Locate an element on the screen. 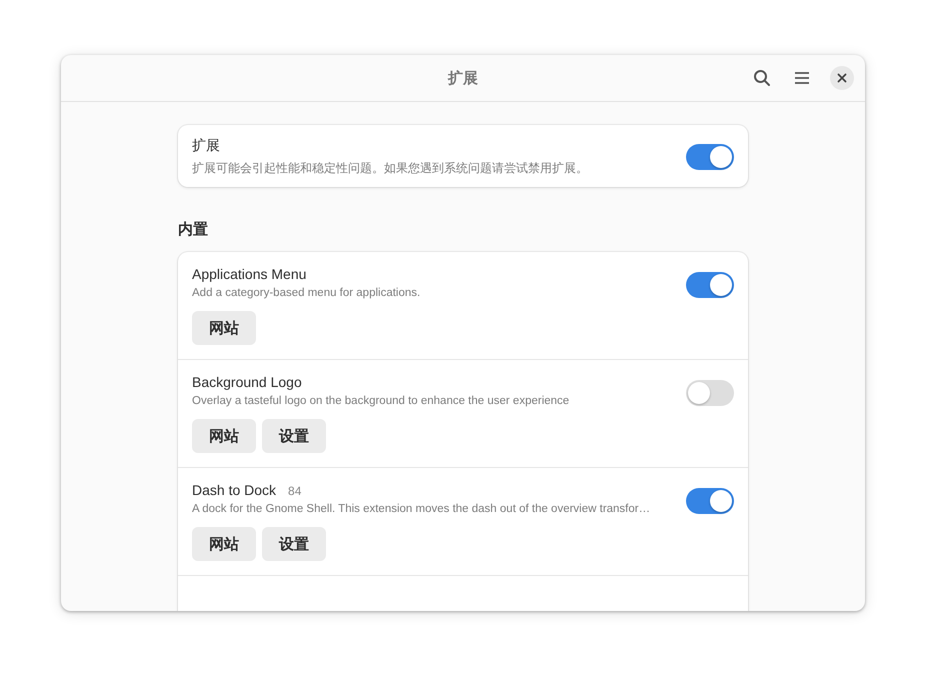  extension-name: Background Logo is located at coordinates (247, 382).